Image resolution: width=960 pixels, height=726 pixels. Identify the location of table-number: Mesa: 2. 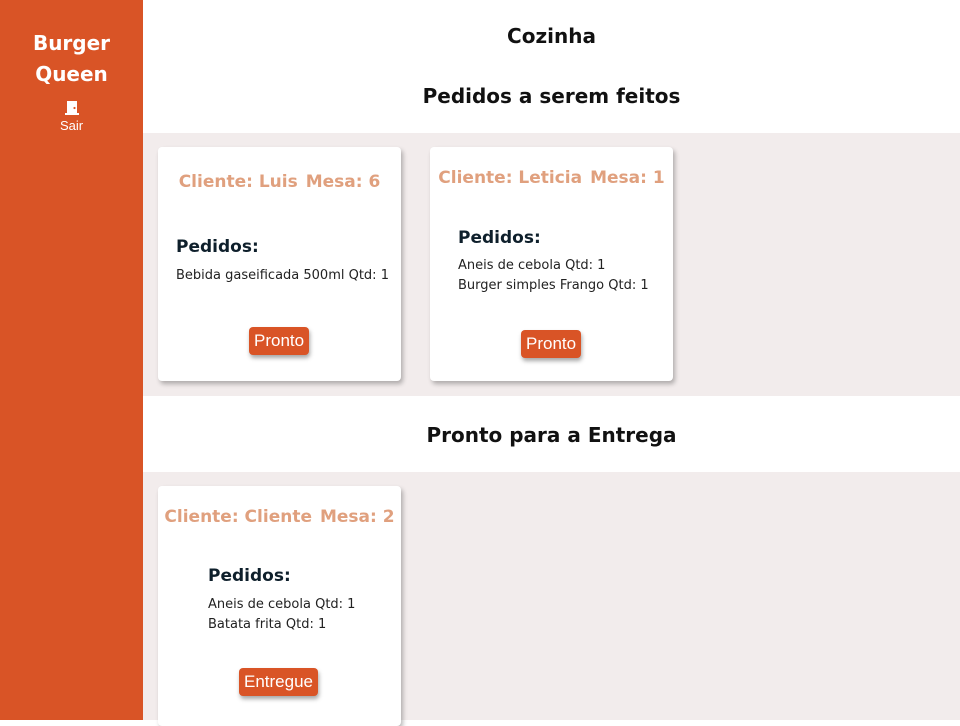
(357, 517).